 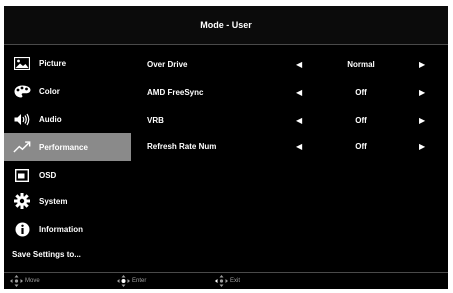 I want to click on mode-title-text: Mode - User, so click(x=226, y=25).